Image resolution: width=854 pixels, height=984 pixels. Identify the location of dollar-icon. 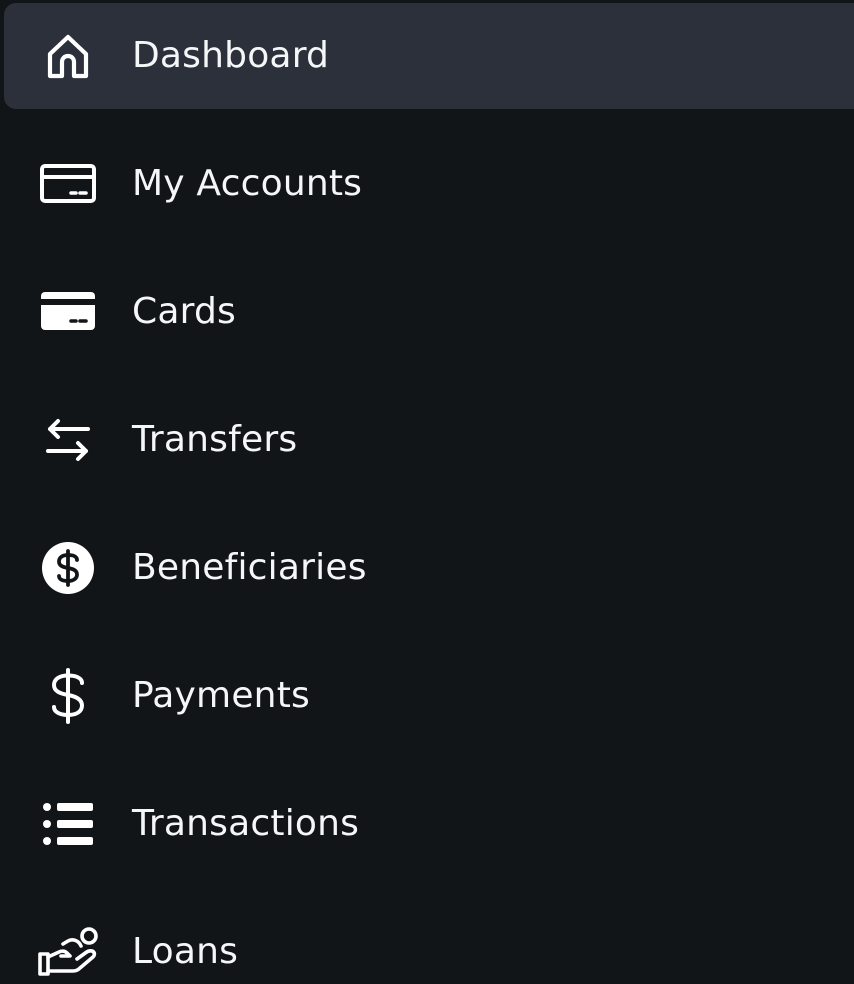
(68, 696).